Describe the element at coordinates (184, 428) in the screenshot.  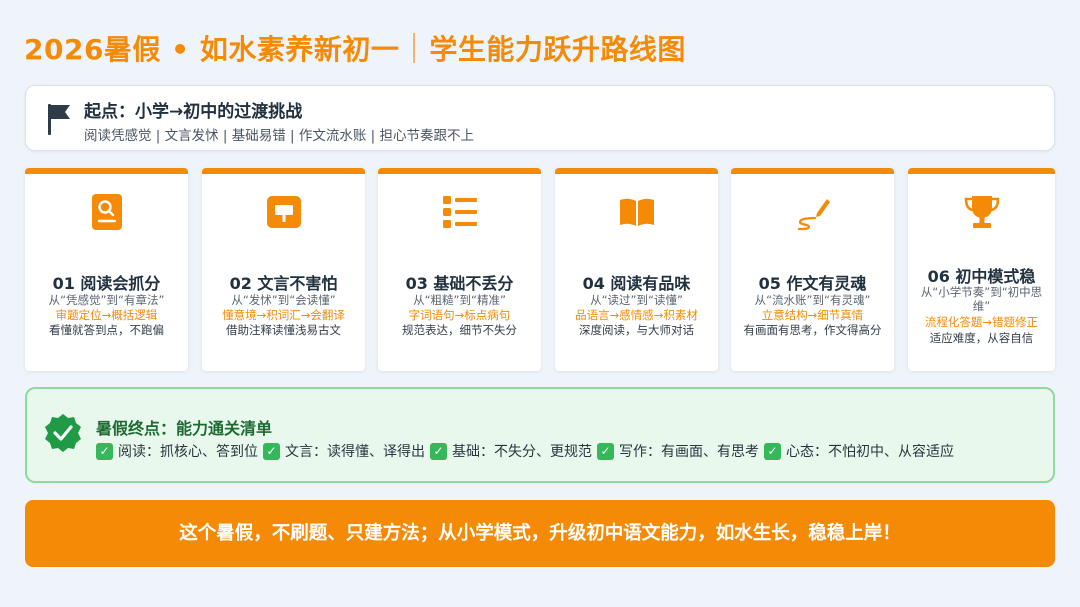
I see `end-title: 暑假终点：能力通关清单` at that location.